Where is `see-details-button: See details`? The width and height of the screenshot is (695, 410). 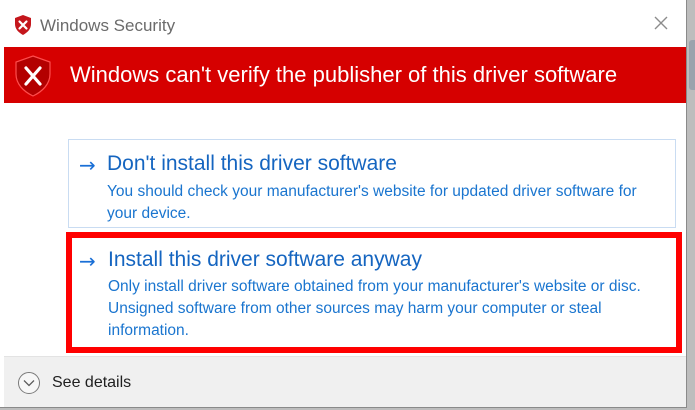
see-details-button: See details is located at coordinates (74, 383).